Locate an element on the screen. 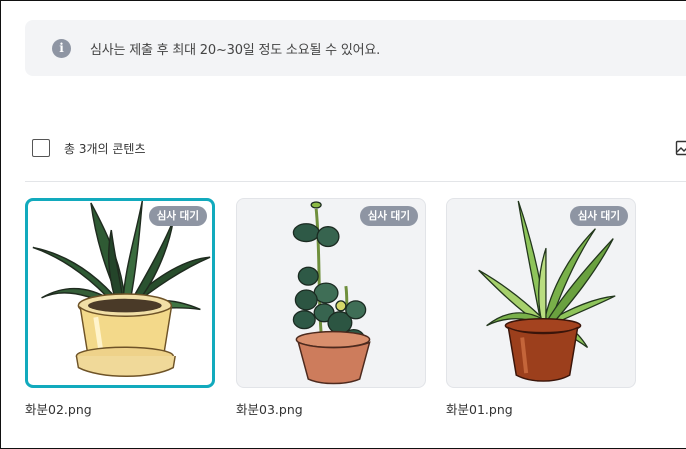  file-name: 화분02.png is located at coordinates (58, 409).